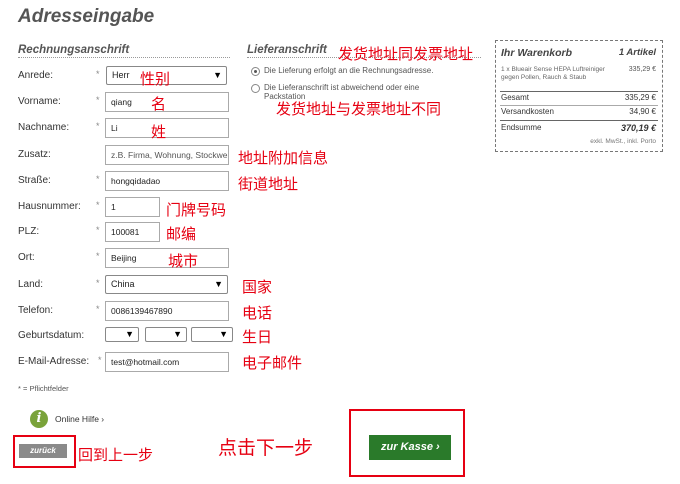 This screenshot has width=680, height=484. Describe the element at coordinates (359, 109) in the screenshot. I see `annotation-shipping-different: 发货地址与发票地址不同` at that location.